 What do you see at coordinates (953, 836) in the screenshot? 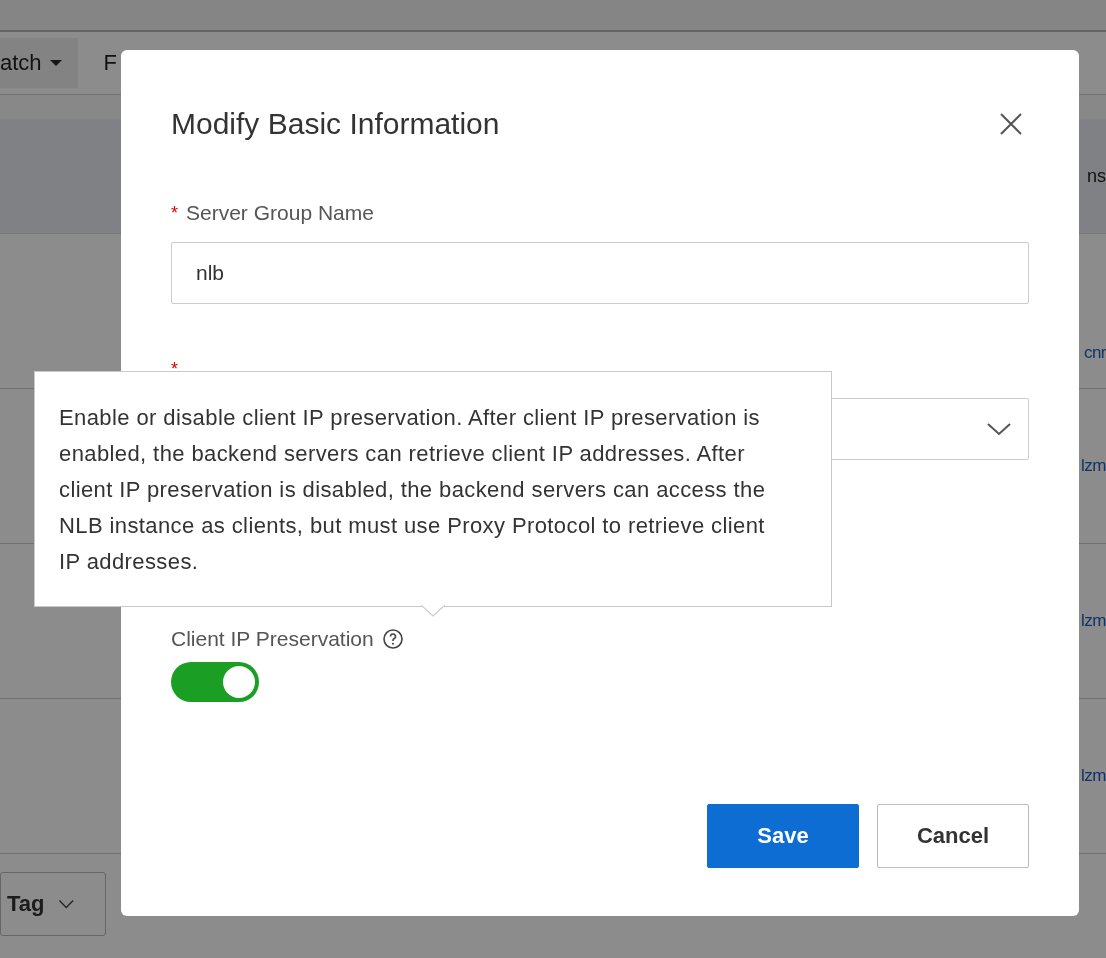
I see `cancel-button: Cancel` at bounding box center [953, 836].